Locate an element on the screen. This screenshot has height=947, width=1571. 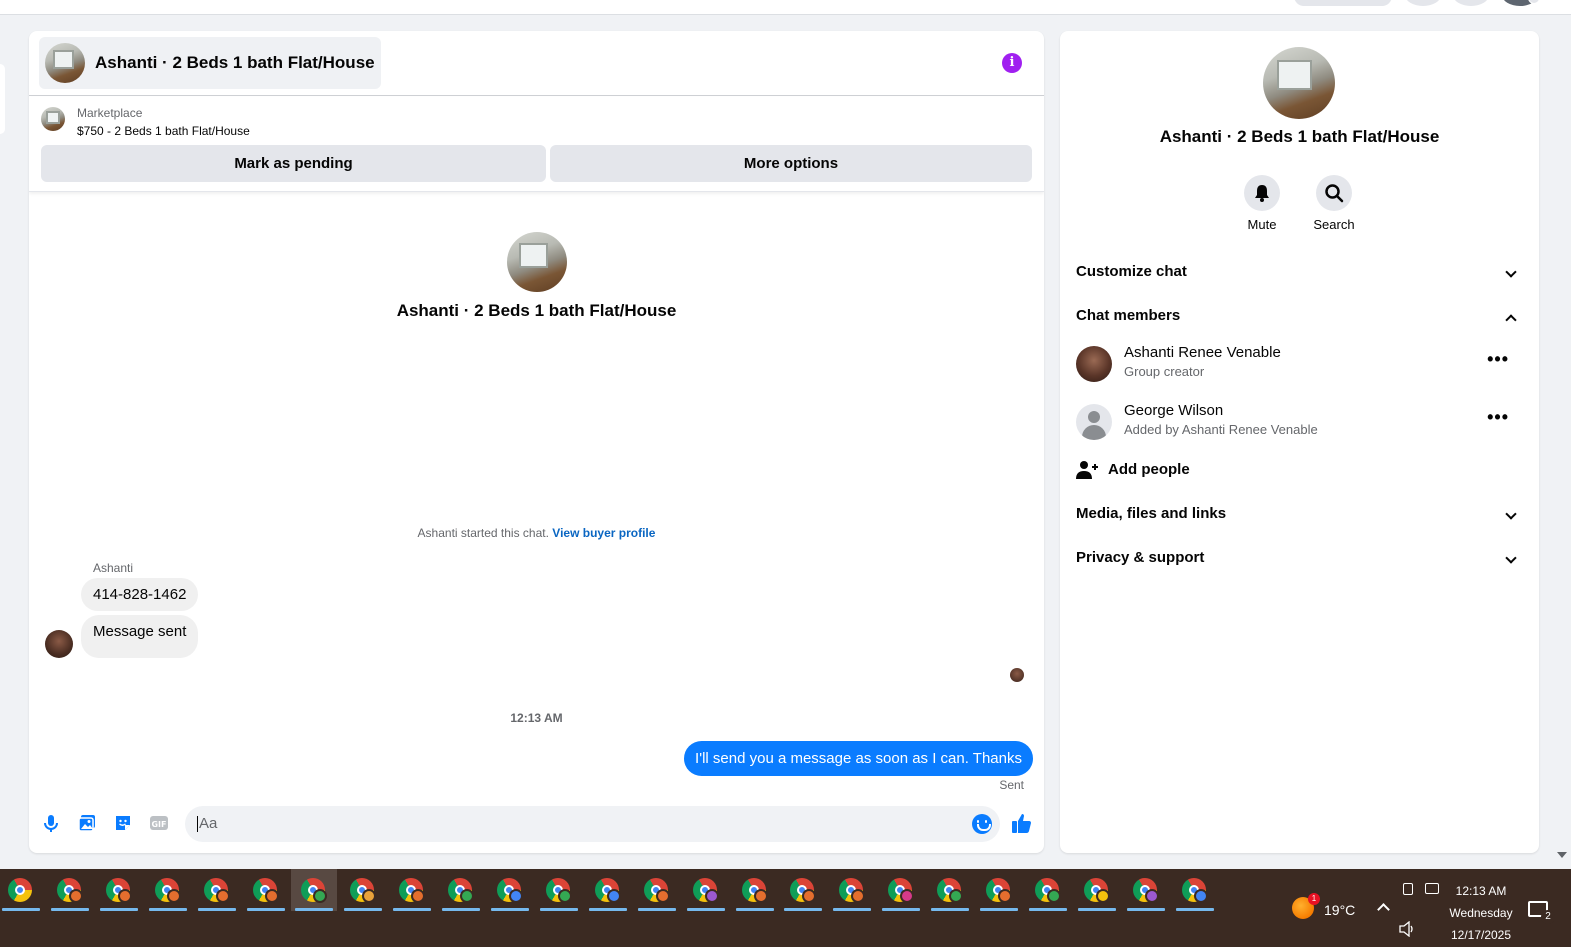
weather-temperature: 19°C is located at coordinates (1339, 910).